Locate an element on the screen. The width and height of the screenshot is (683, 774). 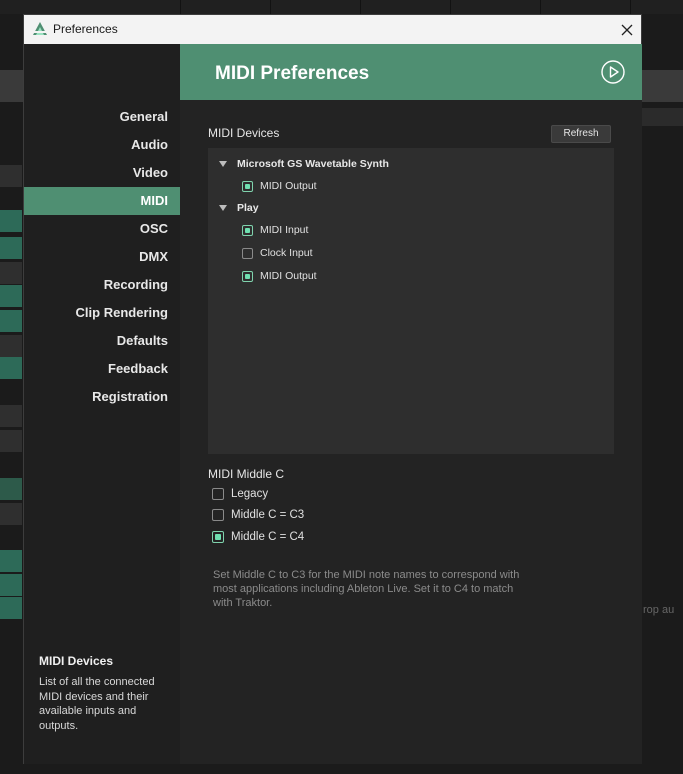
option-label: Legacy is located at coordinates (250, 494).